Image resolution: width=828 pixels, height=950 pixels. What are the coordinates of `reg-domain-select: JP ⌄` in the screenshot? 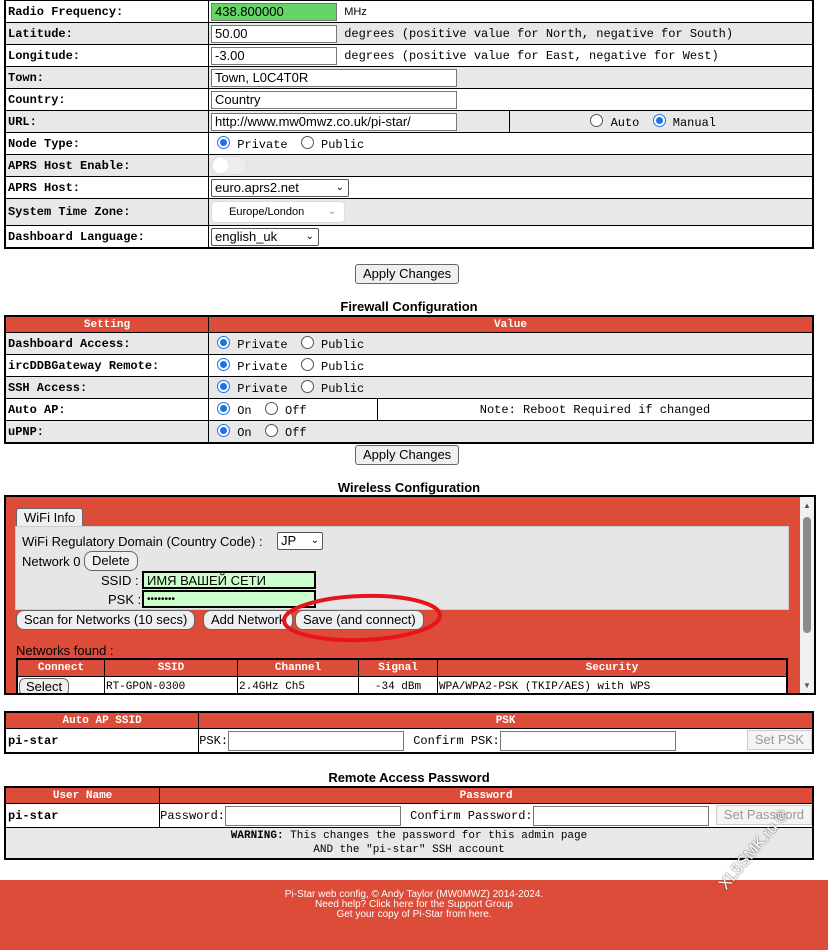 It's located at (300, 541).